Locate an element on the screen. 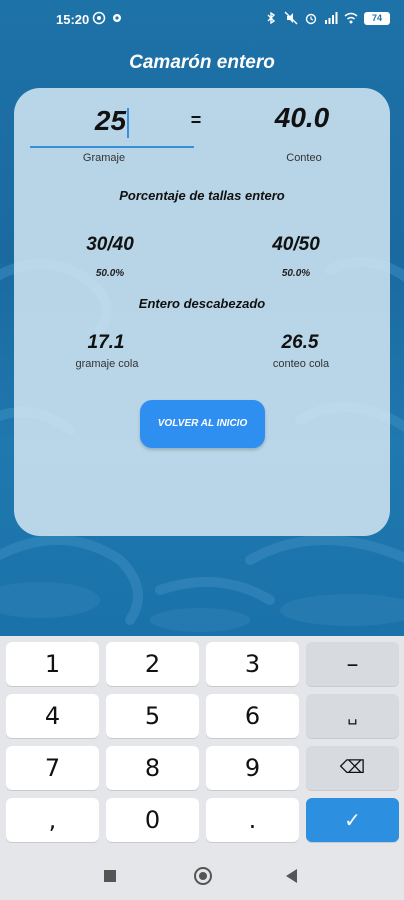  signal-icon is located at coordinates (331, 18).